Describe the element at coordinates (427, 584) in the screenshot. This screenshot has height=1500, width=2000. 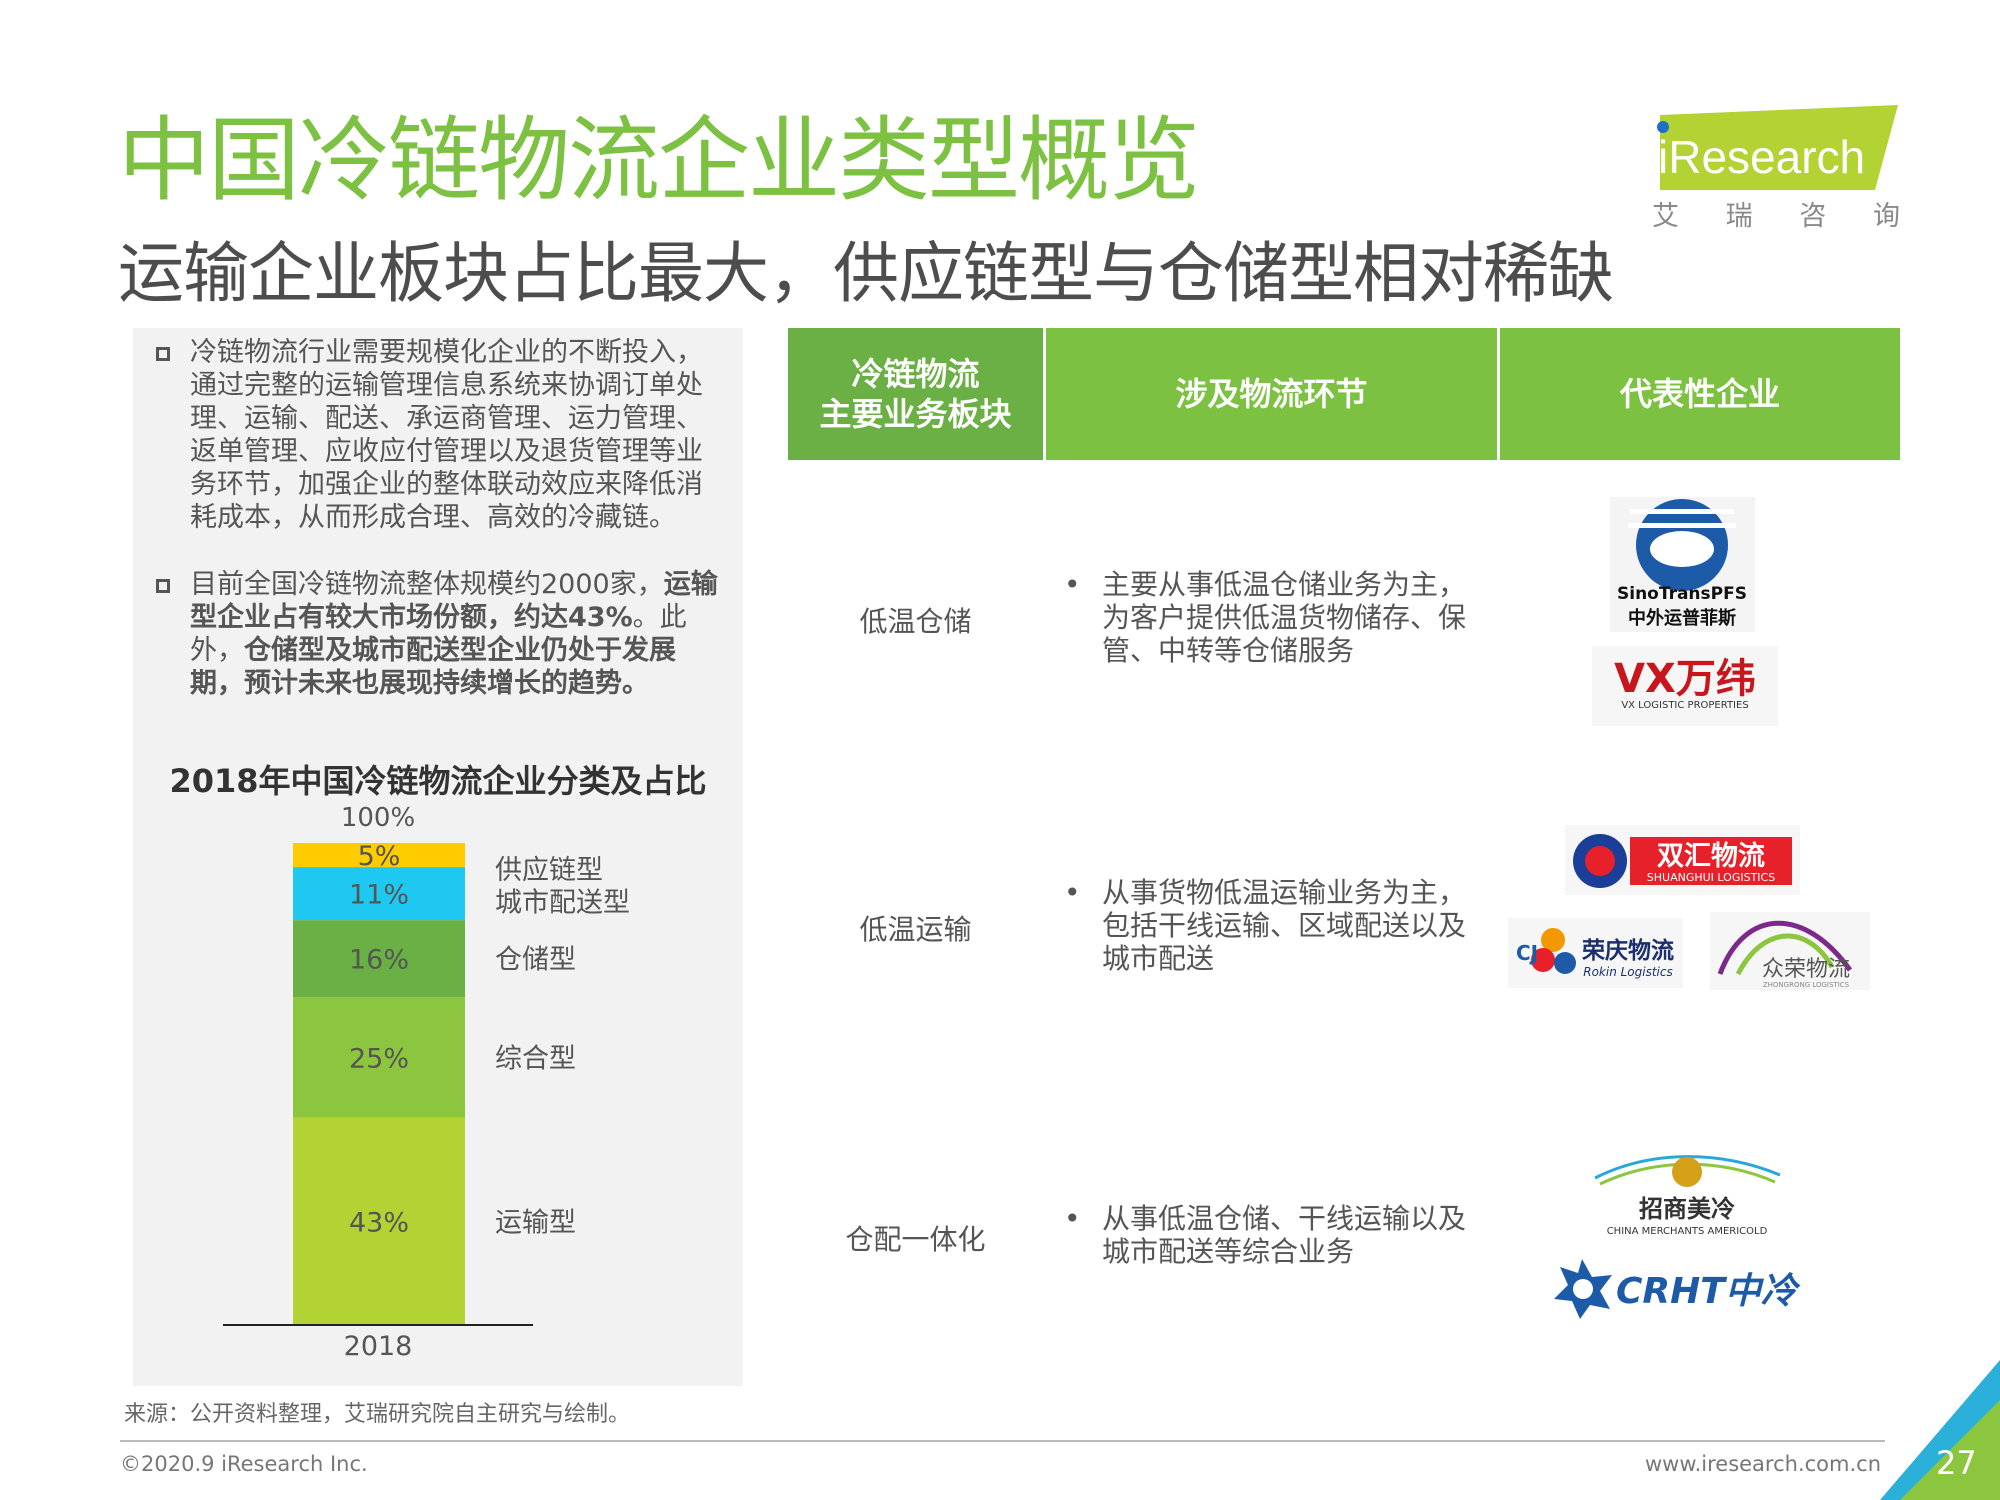
I see `bullet-text-part: 目前全国冷链物流整体规模约2000家，` at that location.